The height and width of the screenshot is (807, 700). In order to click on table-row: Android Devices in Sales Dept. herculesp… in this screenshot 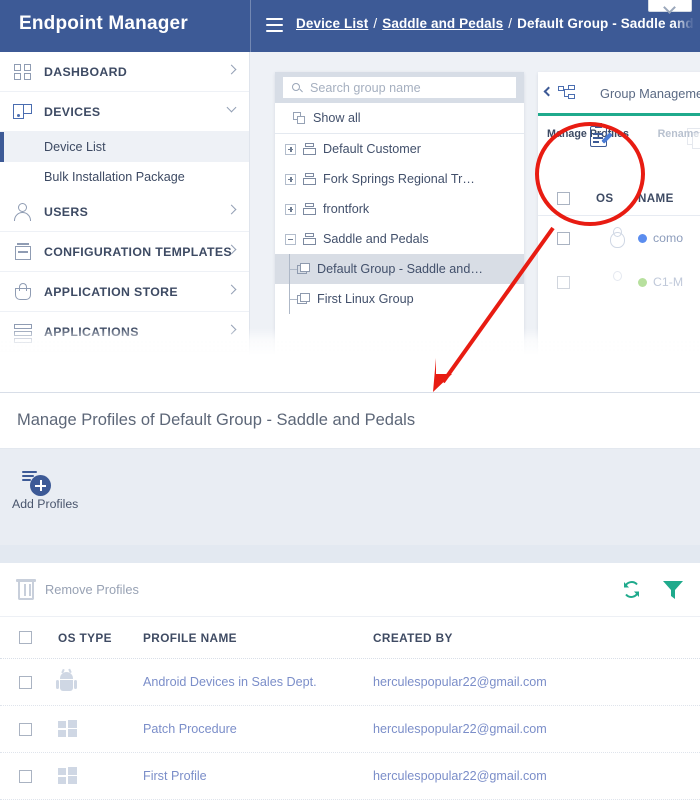, I will do `click(350, 682)`.